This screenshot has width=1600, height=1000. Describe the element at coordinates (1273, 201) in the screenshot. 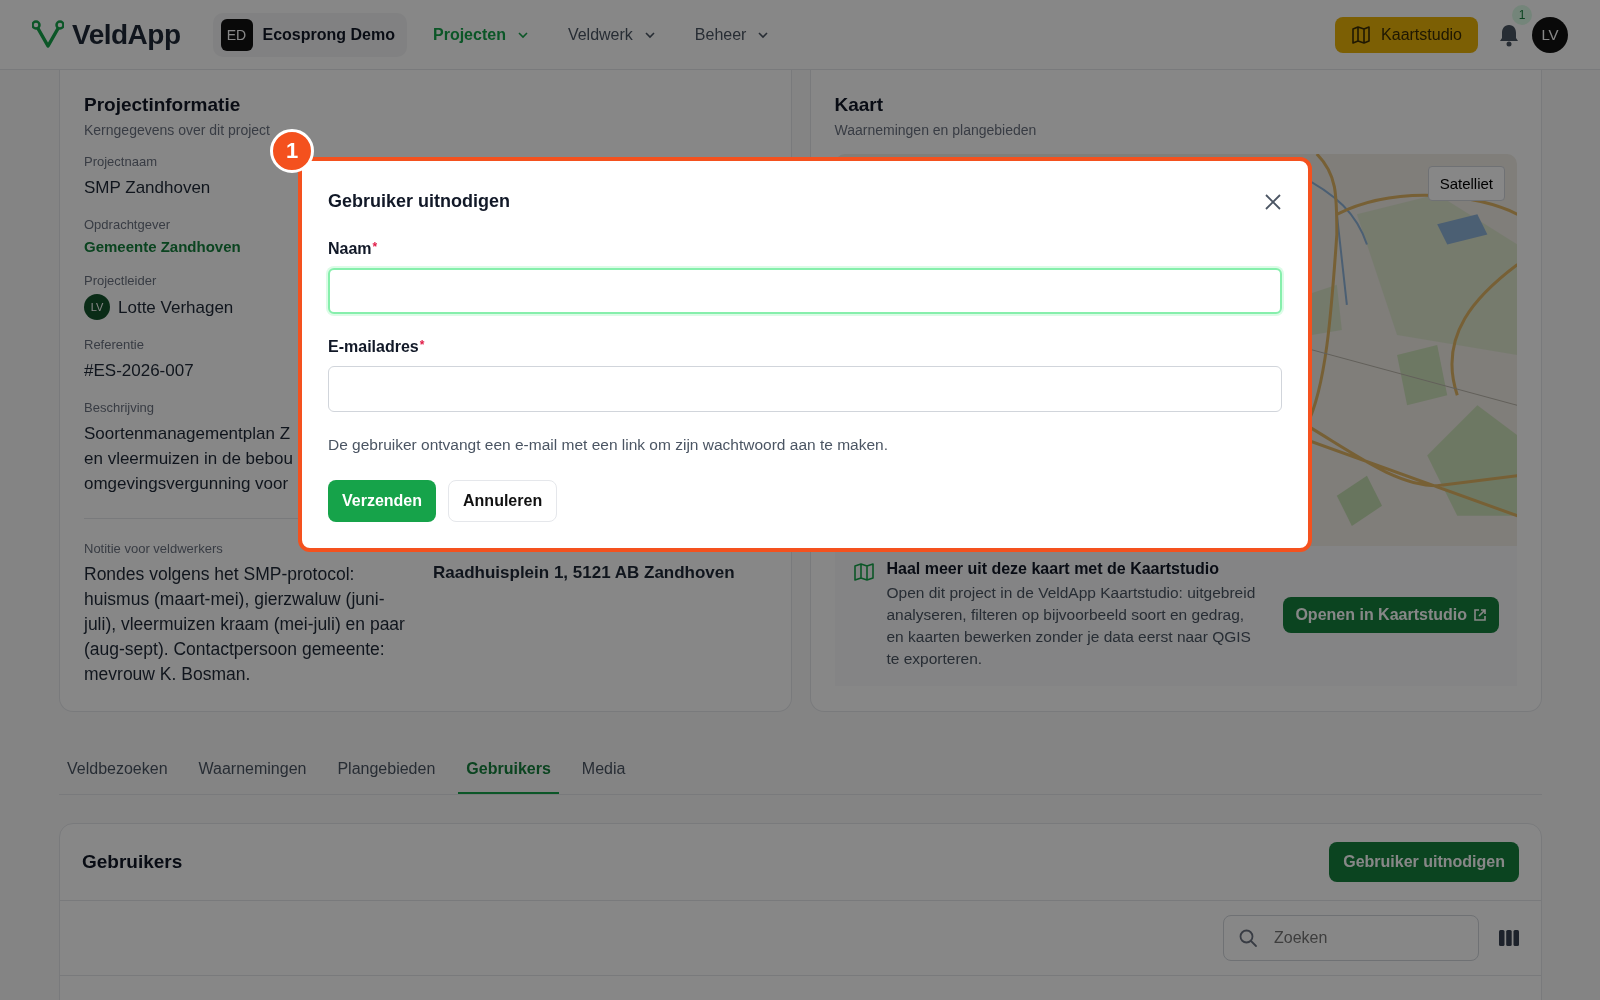

I see `close-icon` at that location.